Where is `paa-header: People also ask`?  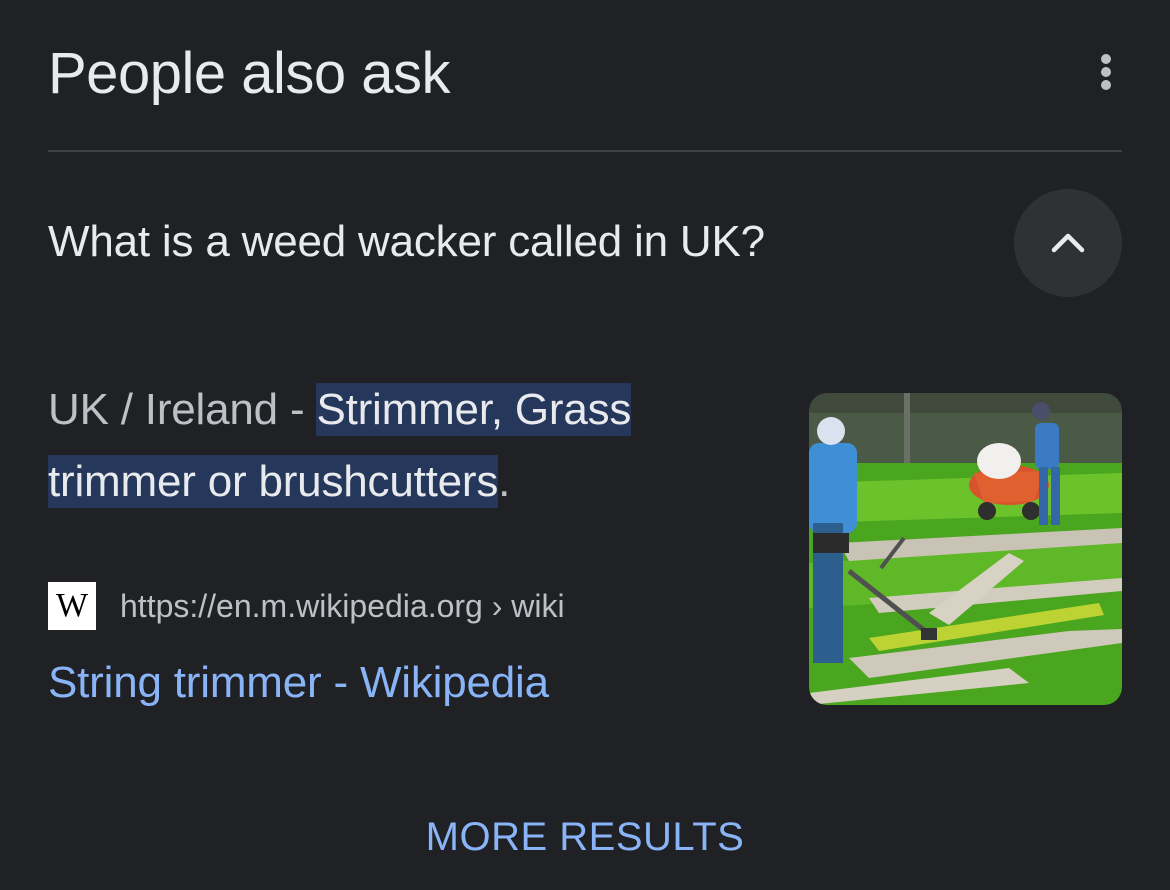
paa-header: People also ask is located at coordinates (585, 75).